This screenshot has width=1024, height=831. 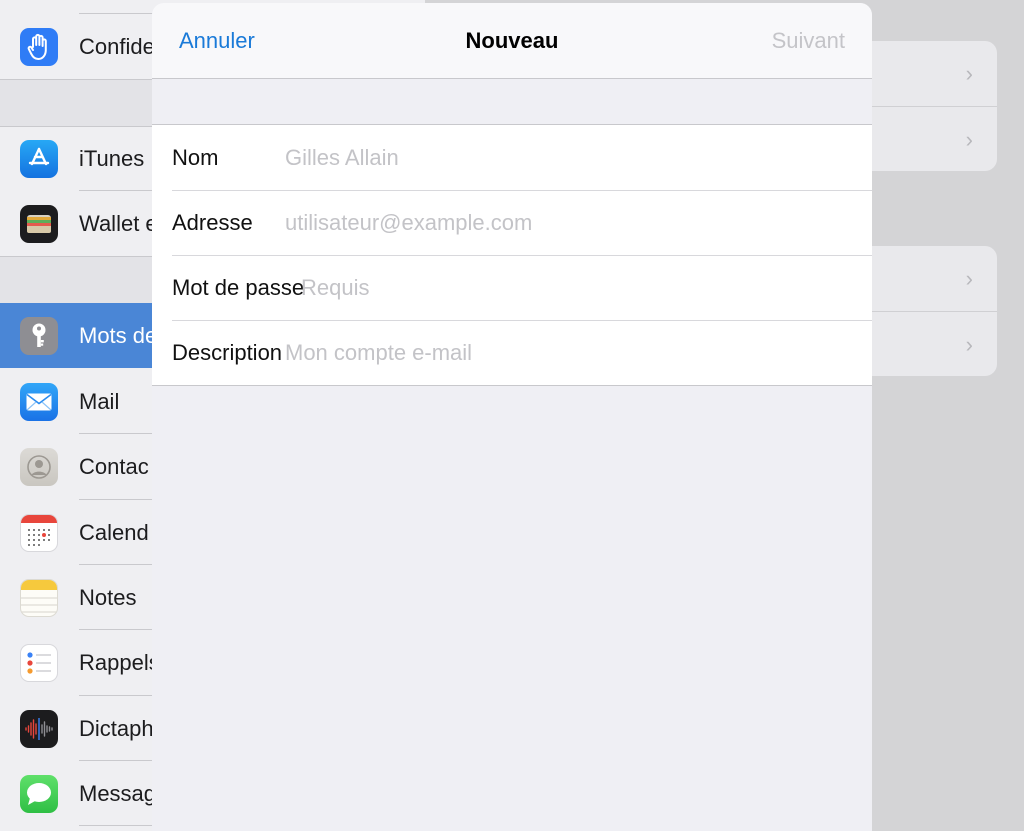 I want to click on email-field, so click(x=555, y=222).